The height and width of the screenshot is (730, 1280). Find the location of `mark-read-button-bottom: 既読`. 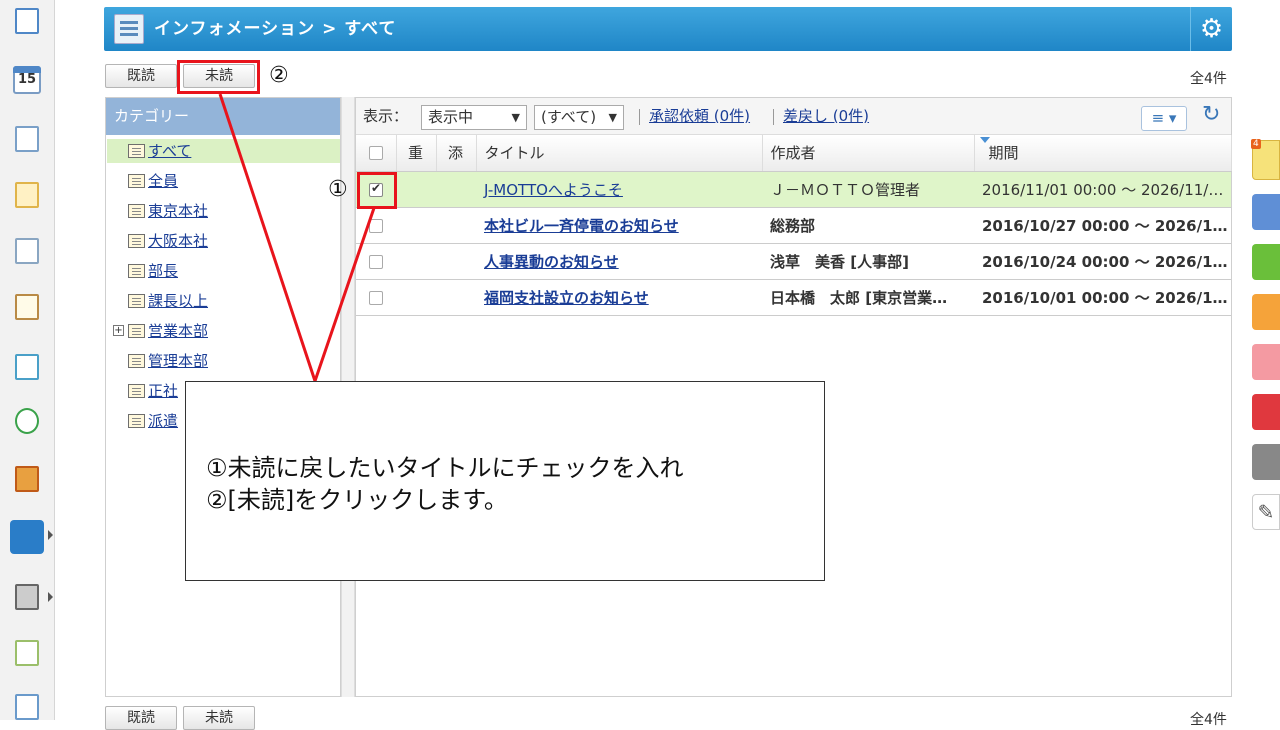

mark-read-button-bottom: 既読 is located at coordinates (141, 718).